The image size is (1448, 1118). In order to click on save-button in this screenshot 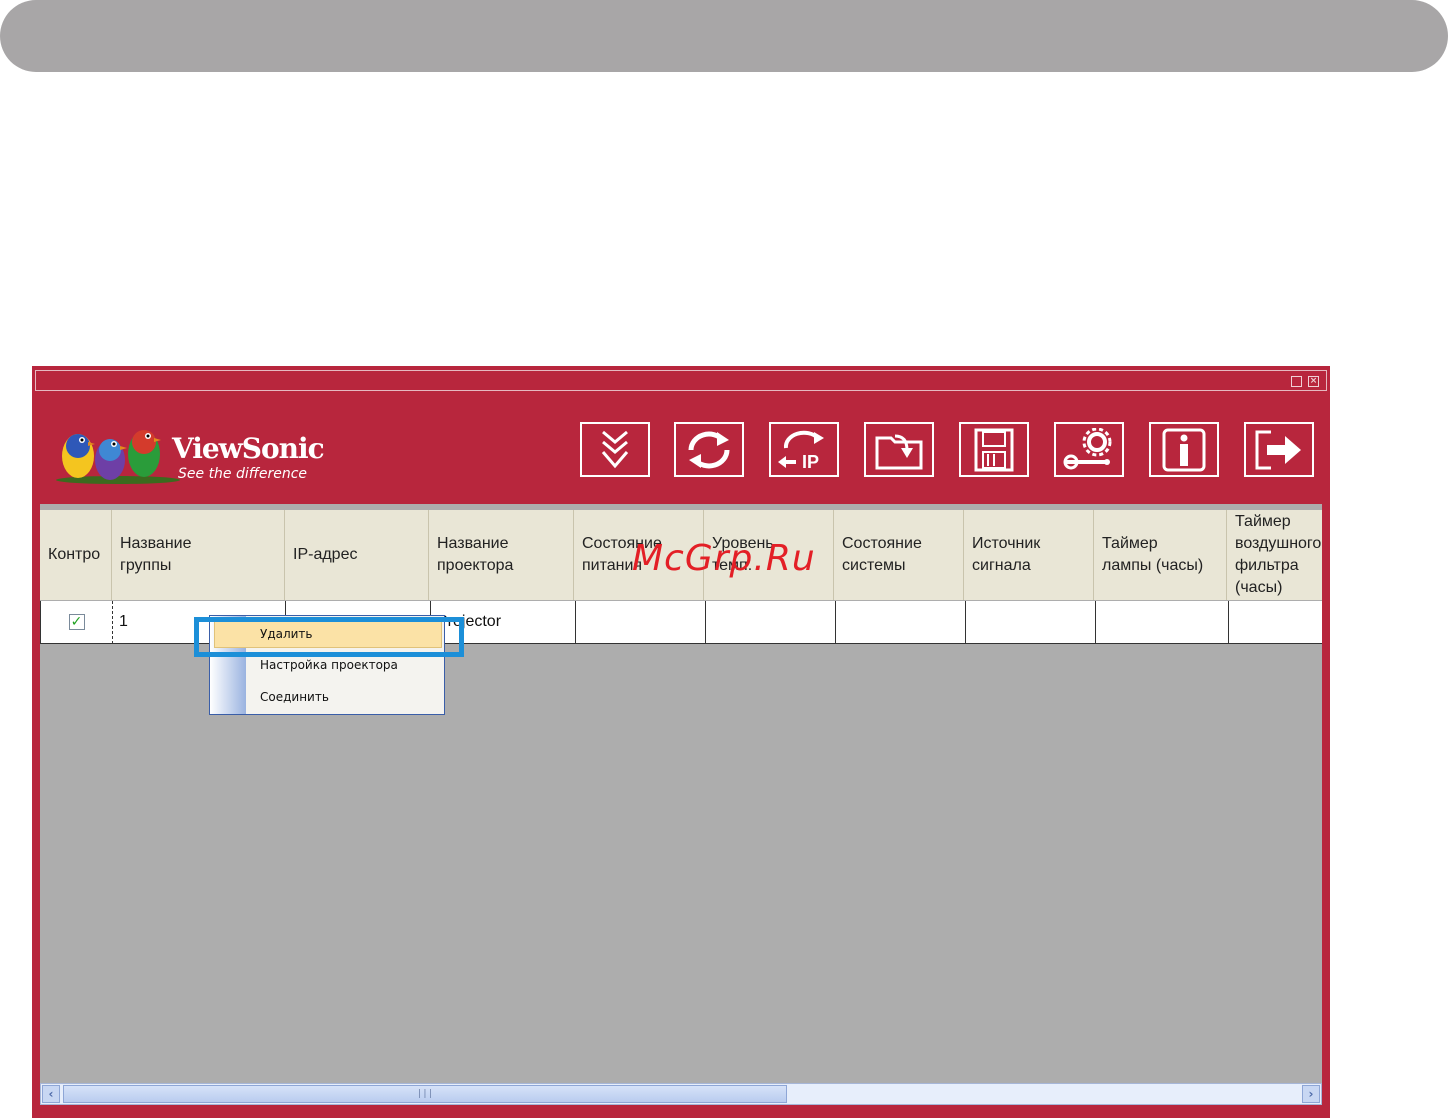, I will do `click(994, 449)`.